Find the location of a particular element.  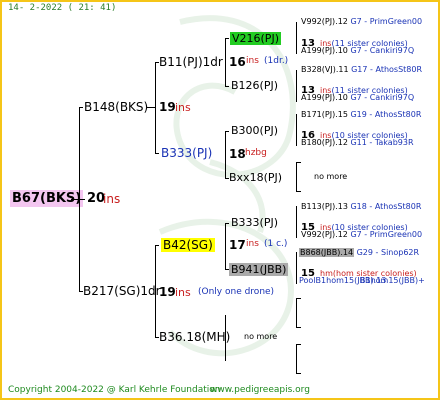

gen4-5-top: B868(JBB).14 G29 - Sinop62R is located at coordinates (359, 252).